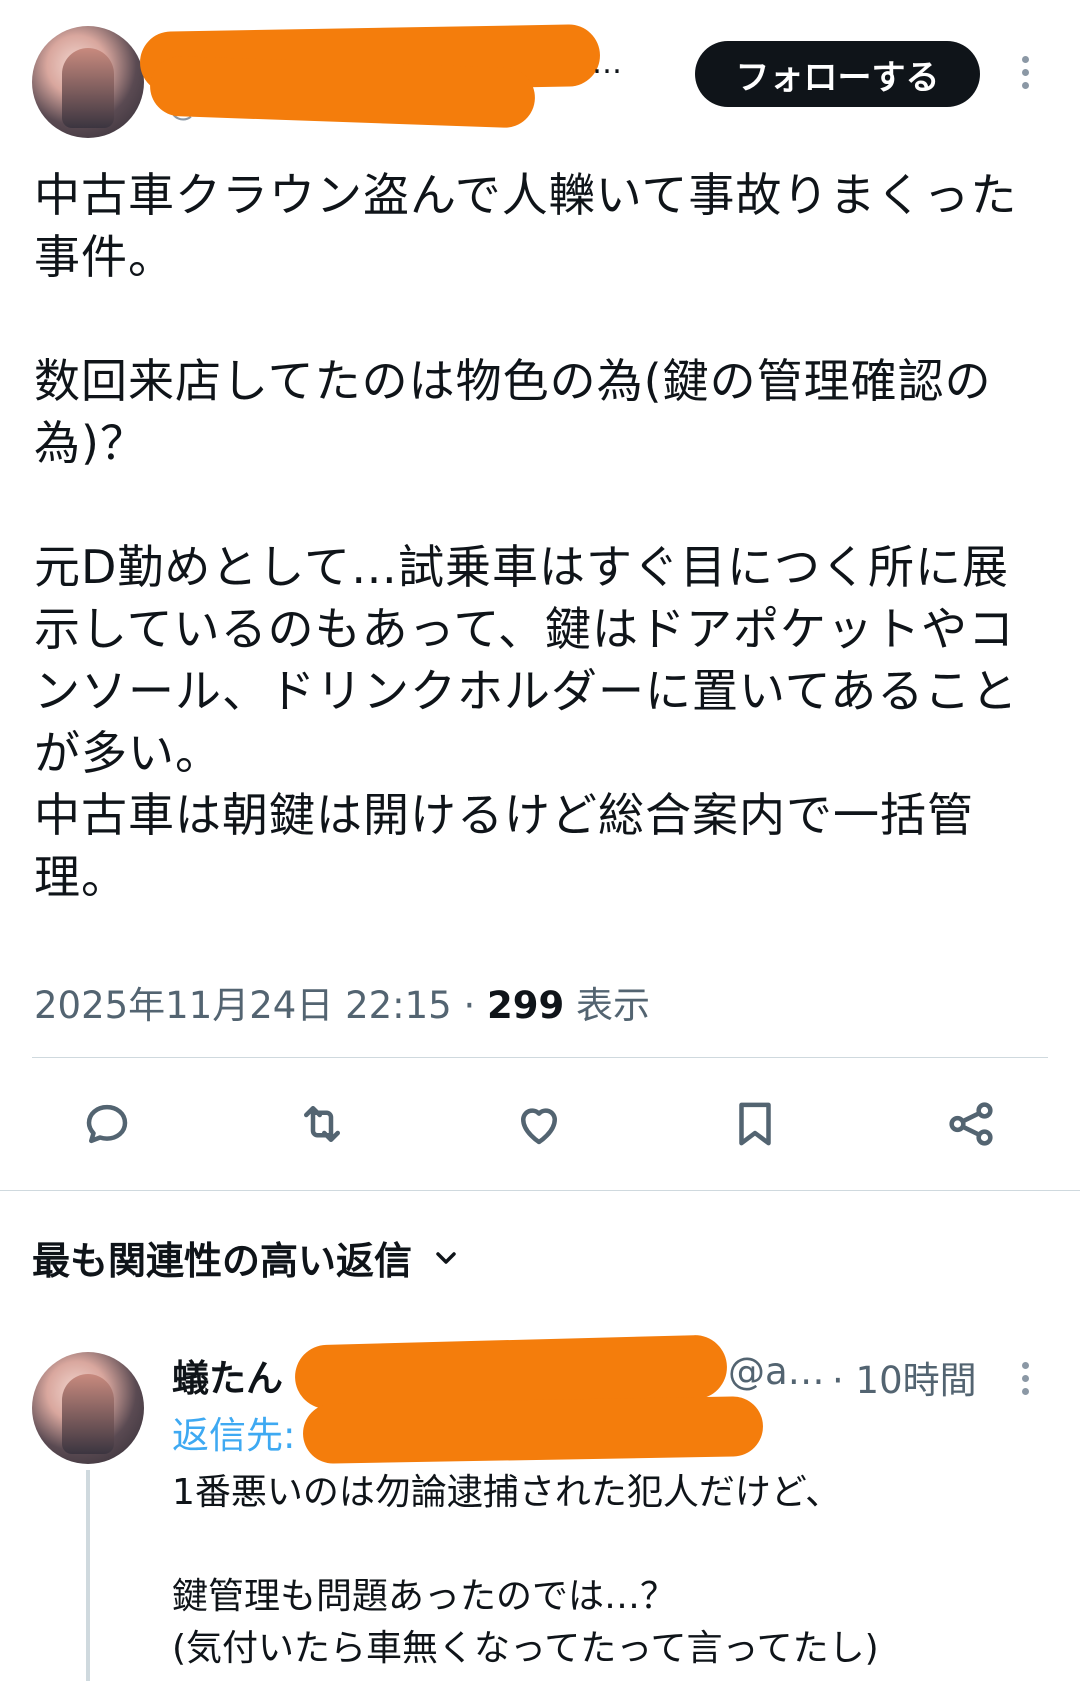 The width and height of the screenshot is (1080, 1681). What do you see at coordinates (613, 1005) in the screenshot?
I see `views-label: 表示` at bounding box center [613, 1005].